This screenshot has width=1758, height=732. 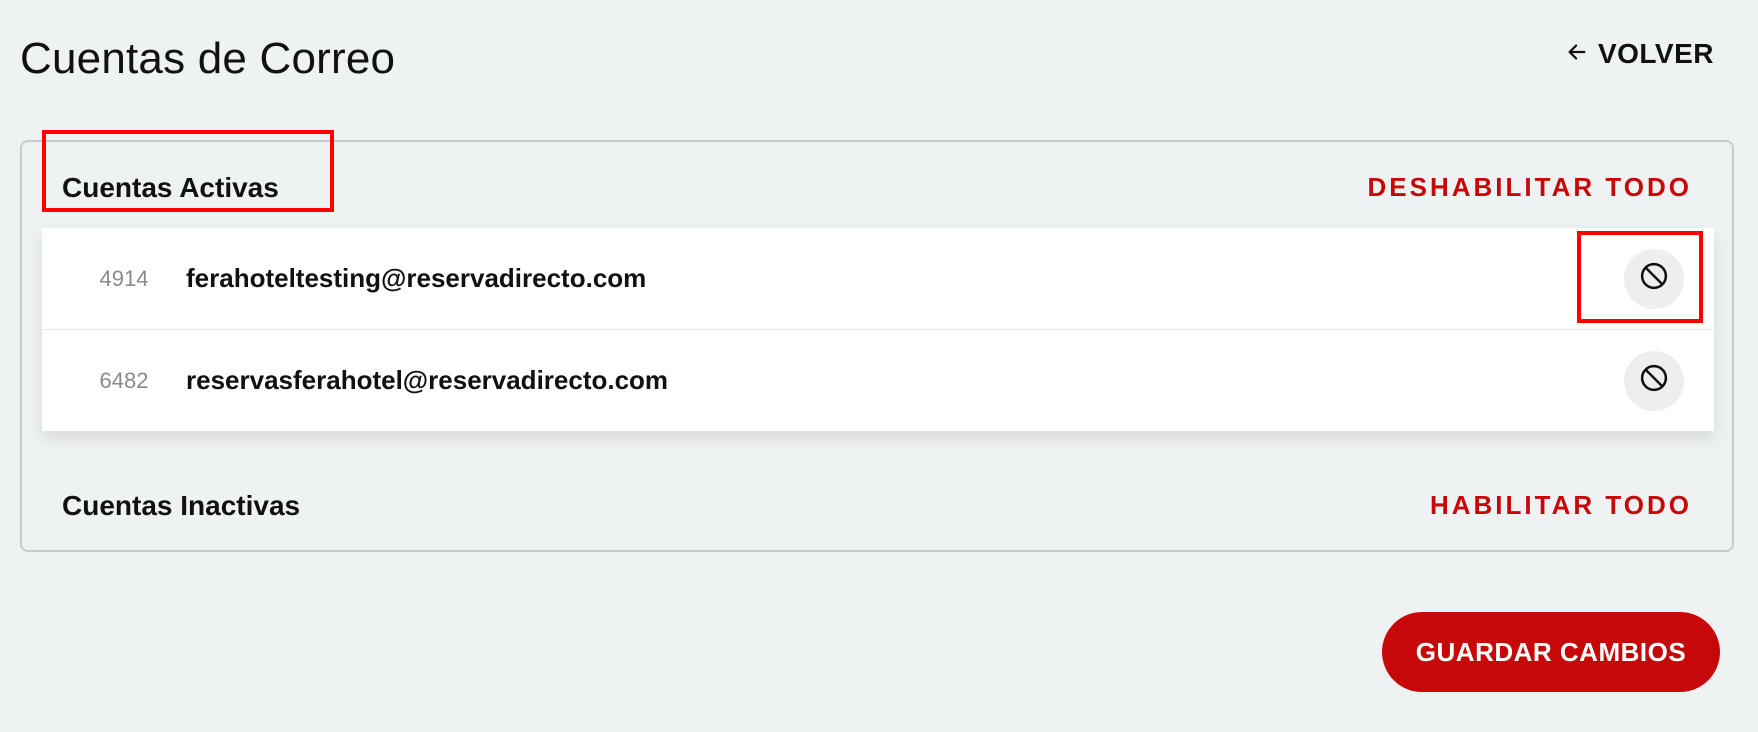 What do you see at coordinates (1577, 54) in the screenshot?
I see `arrow-left-icon` at bounding box center [1577, 54].